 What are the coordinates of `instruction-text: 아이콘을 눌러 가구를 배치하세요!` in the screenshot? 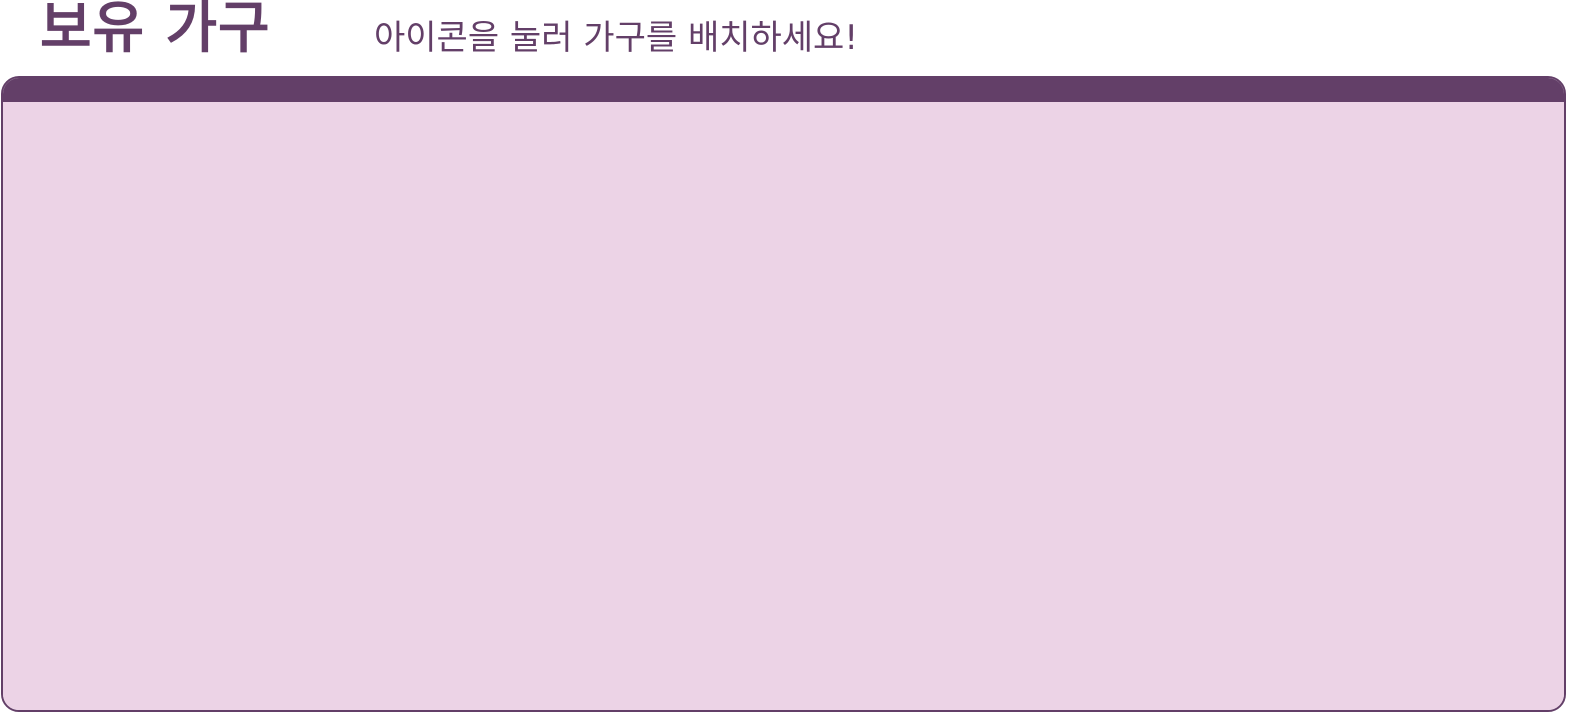 It's located at (616, 38).